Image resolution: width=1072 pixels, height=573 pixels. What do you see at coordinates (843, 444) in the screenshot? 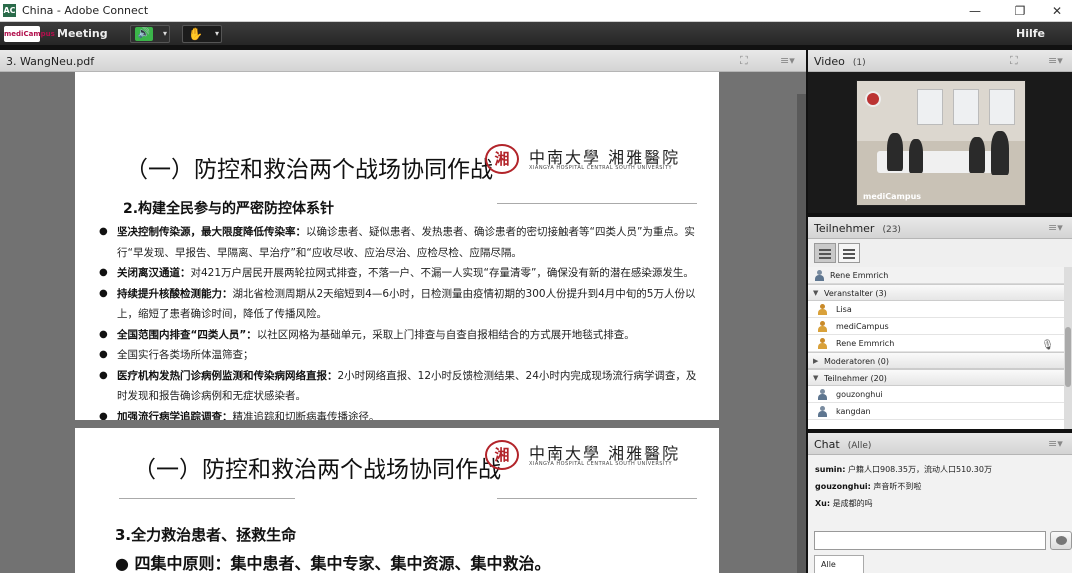
I see `chat-pod-title: Chat (Alle)` at bounding box center [843, 444].